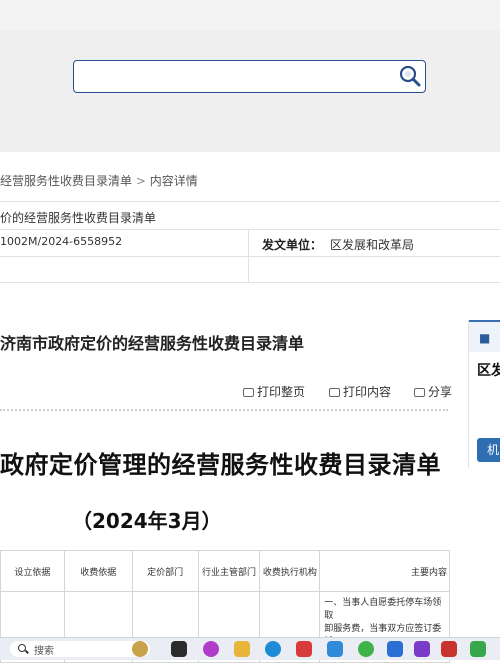 This screenshot has height=663, width=500. What do you see at coordinates (292, 245) in the screenshot?
I see `issuer-label: 发文单位：` at bounding box center [292, 245].